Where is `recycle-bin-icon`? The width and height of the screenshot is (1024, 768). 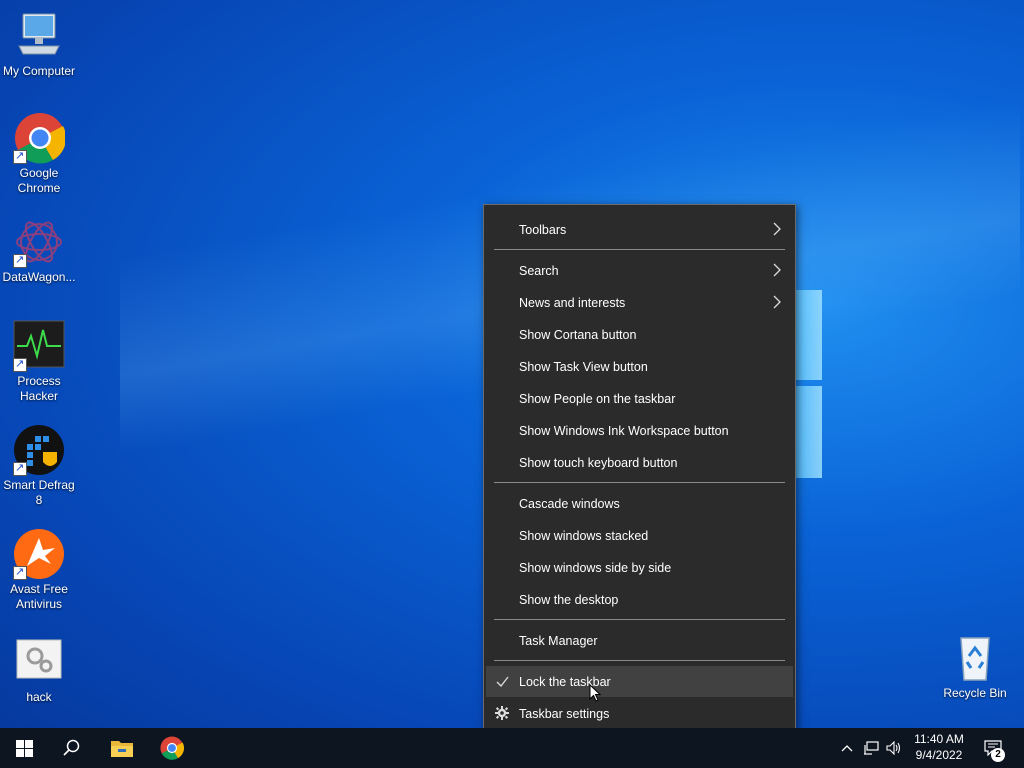 recycle-bin-icon is located at coordinates (975, 658).